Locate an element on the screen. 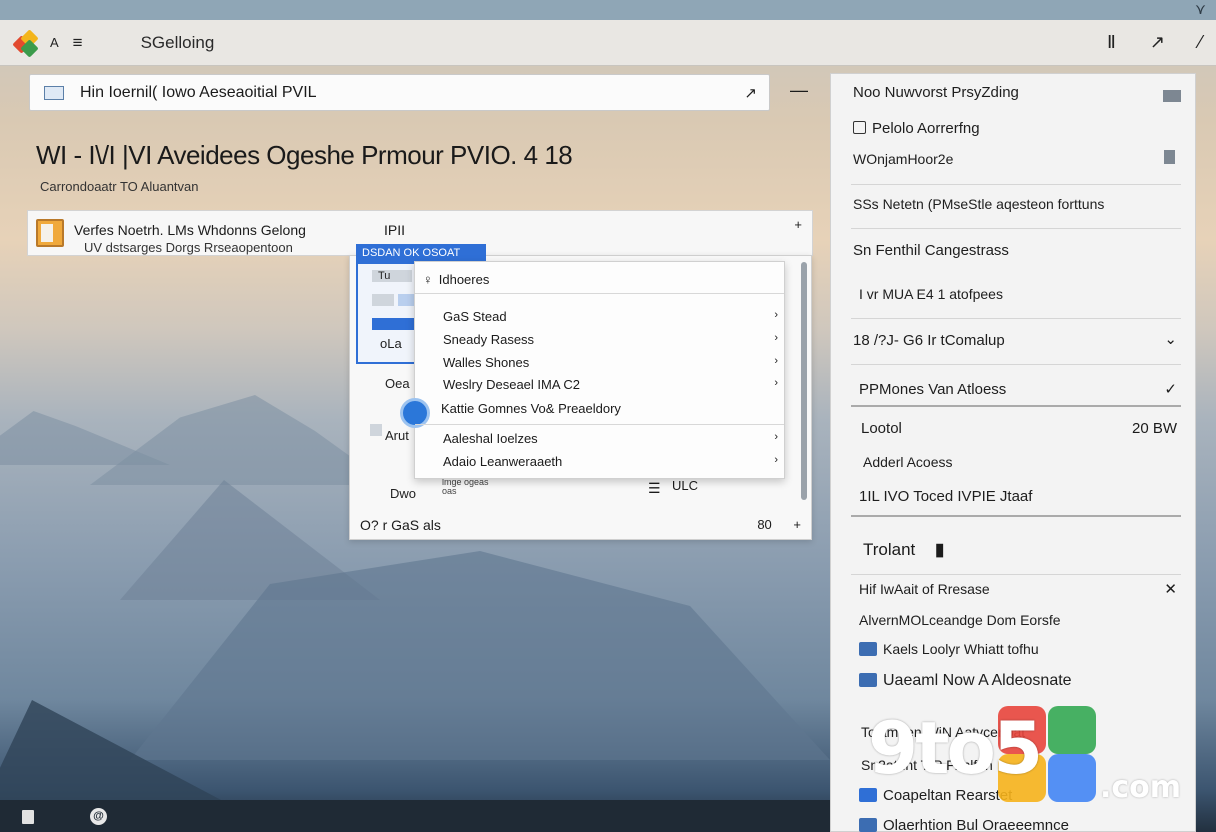  minimize-pane-button: — is located at coordinates (799, 90).